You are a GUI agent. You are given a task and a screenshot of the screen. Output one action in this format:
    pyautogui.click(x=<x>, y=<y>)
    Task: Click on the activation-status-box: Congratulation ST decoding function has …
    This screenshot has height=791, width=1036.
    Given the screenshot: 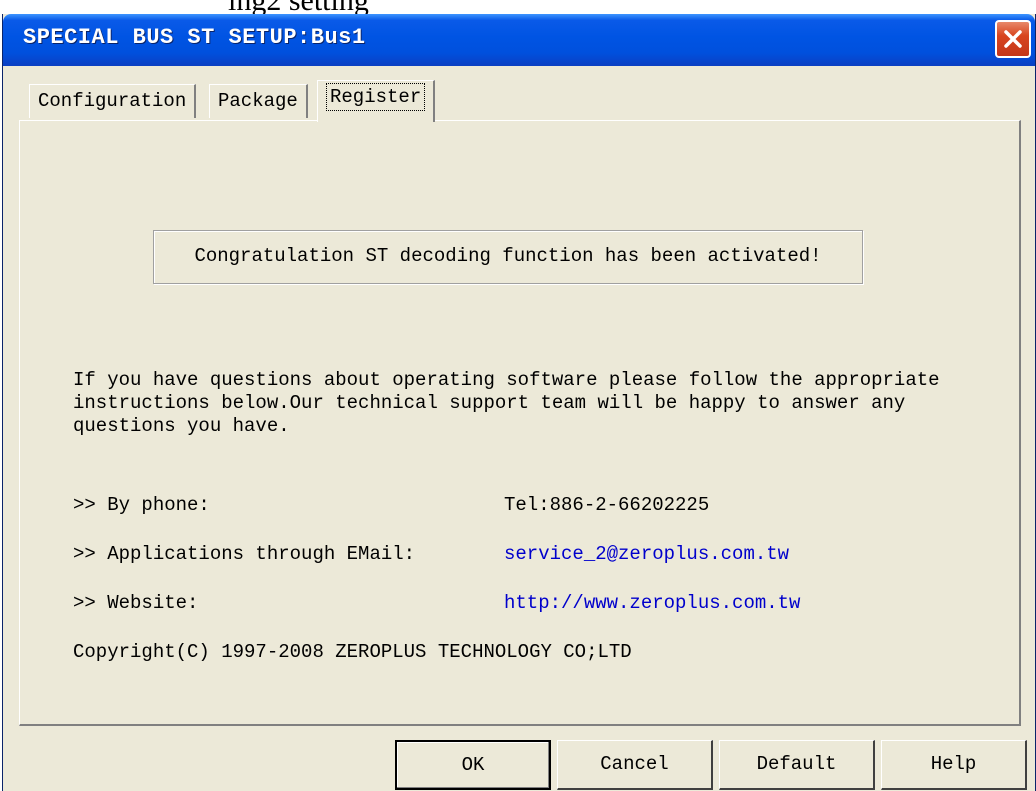 What is the action you would take?
    pyautogui.click(x=508, y=257)
    